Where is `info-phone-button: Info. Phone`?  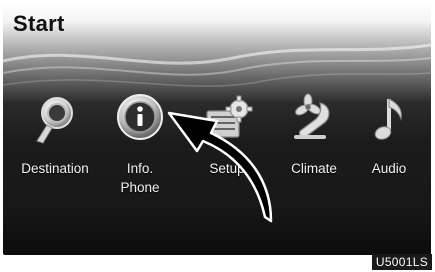 info-phone-button: Info. Phone is located at coordinates (140, 148).